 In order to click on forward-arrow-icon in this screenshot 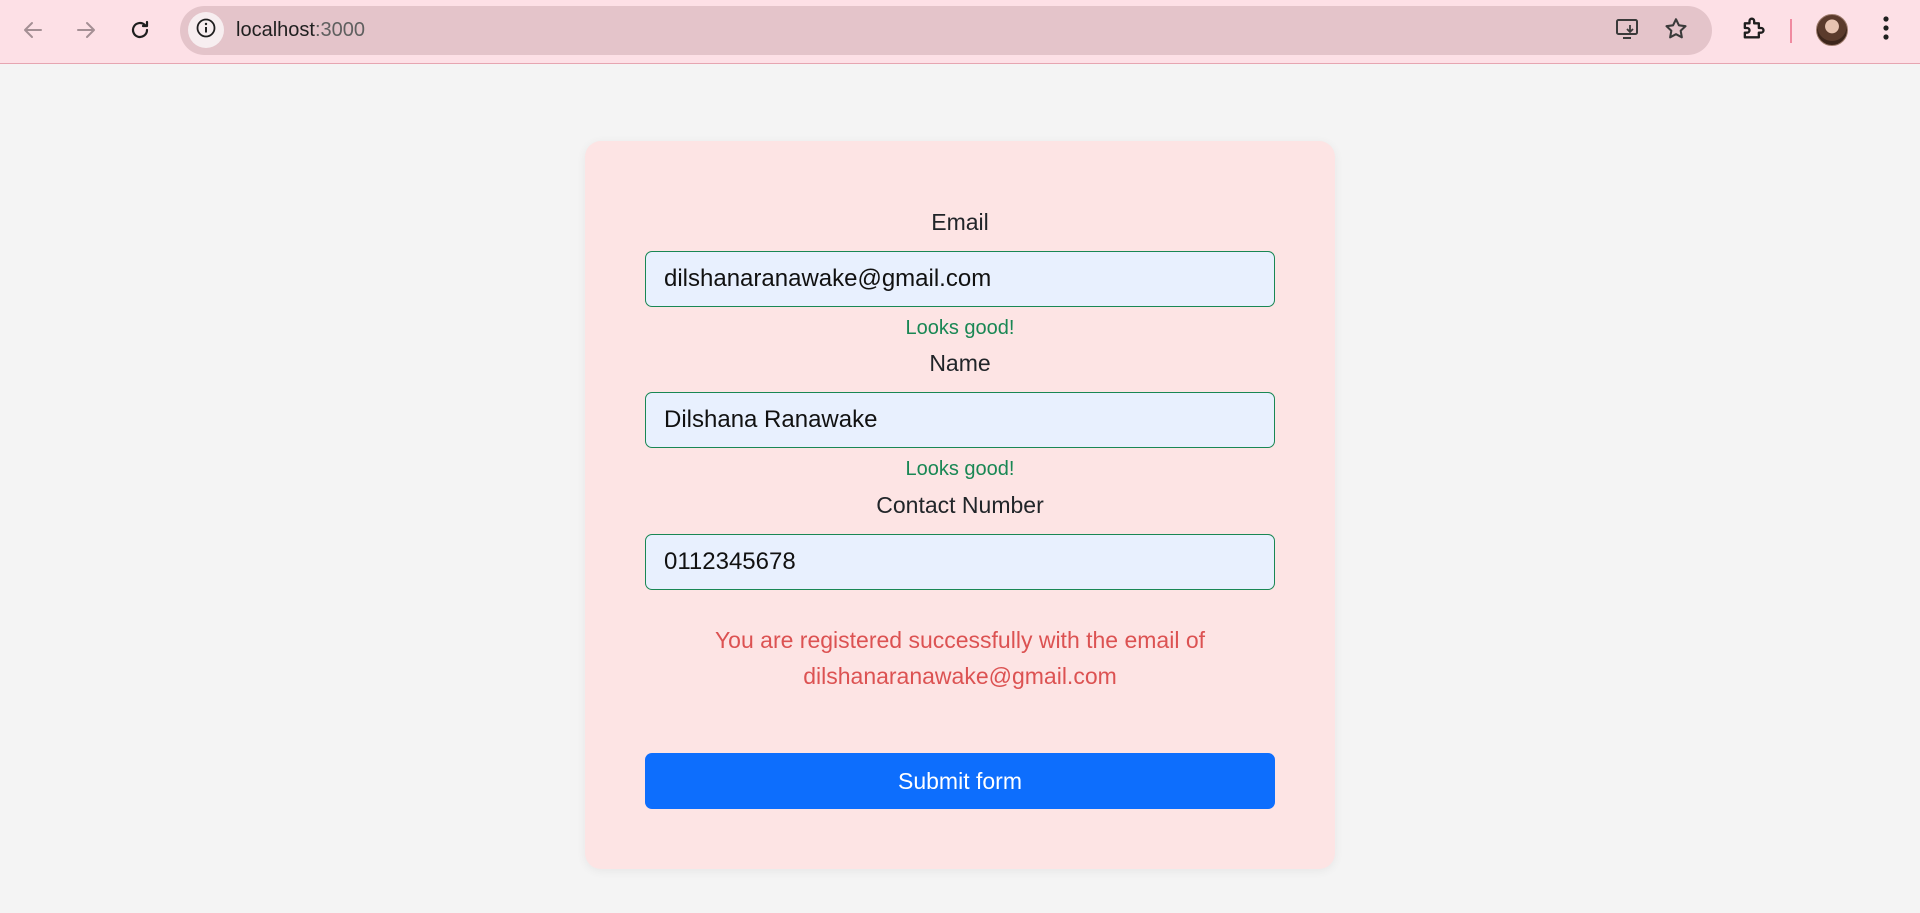, I will do `click(86, 30)`.